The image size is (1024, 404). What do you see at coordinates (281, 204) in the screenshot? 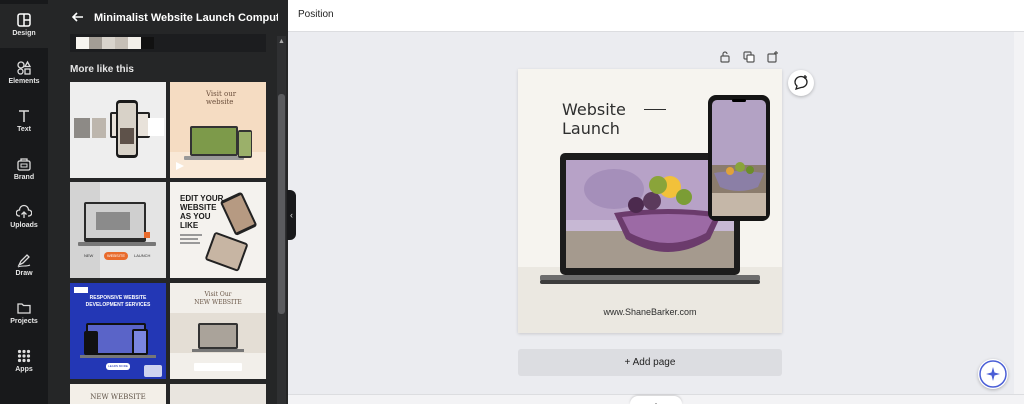
I see `panel-scrollbar-thumb` at bounding box center [281, 204].